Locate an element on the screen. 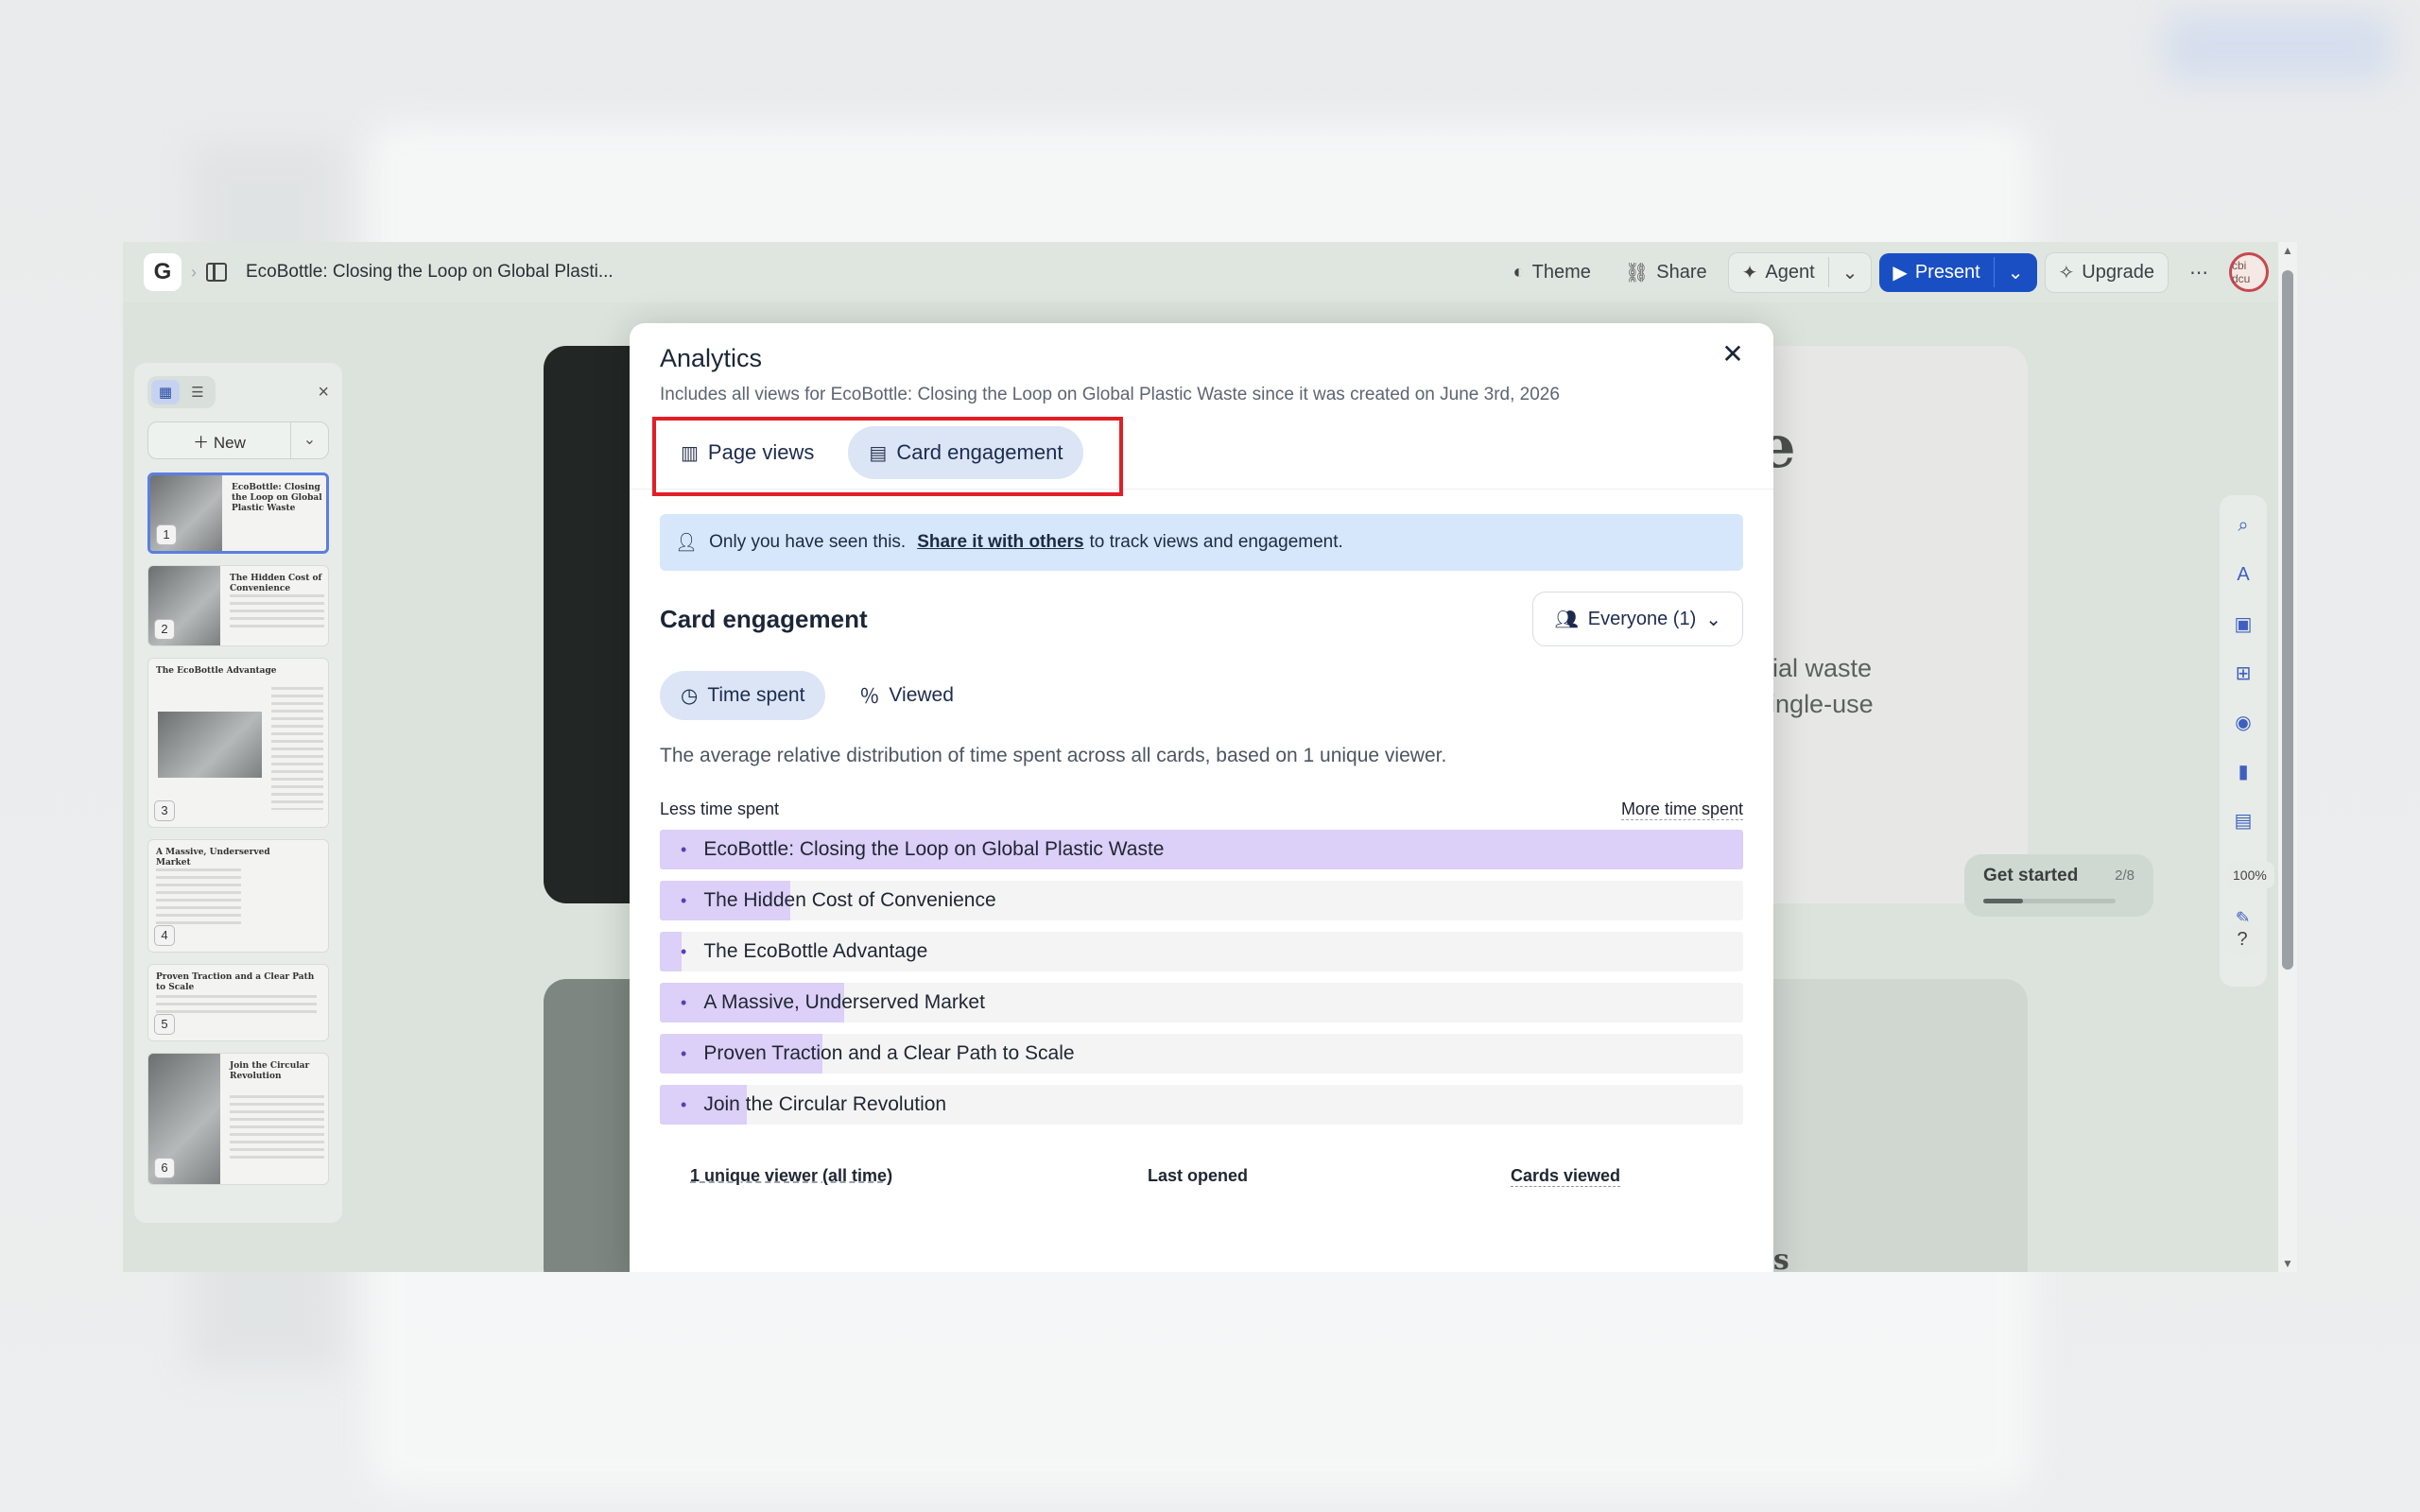 The image size is (2420, 1512). thumbnail-title: A Massive, Underserved Market is located at coordinates (213, 858).